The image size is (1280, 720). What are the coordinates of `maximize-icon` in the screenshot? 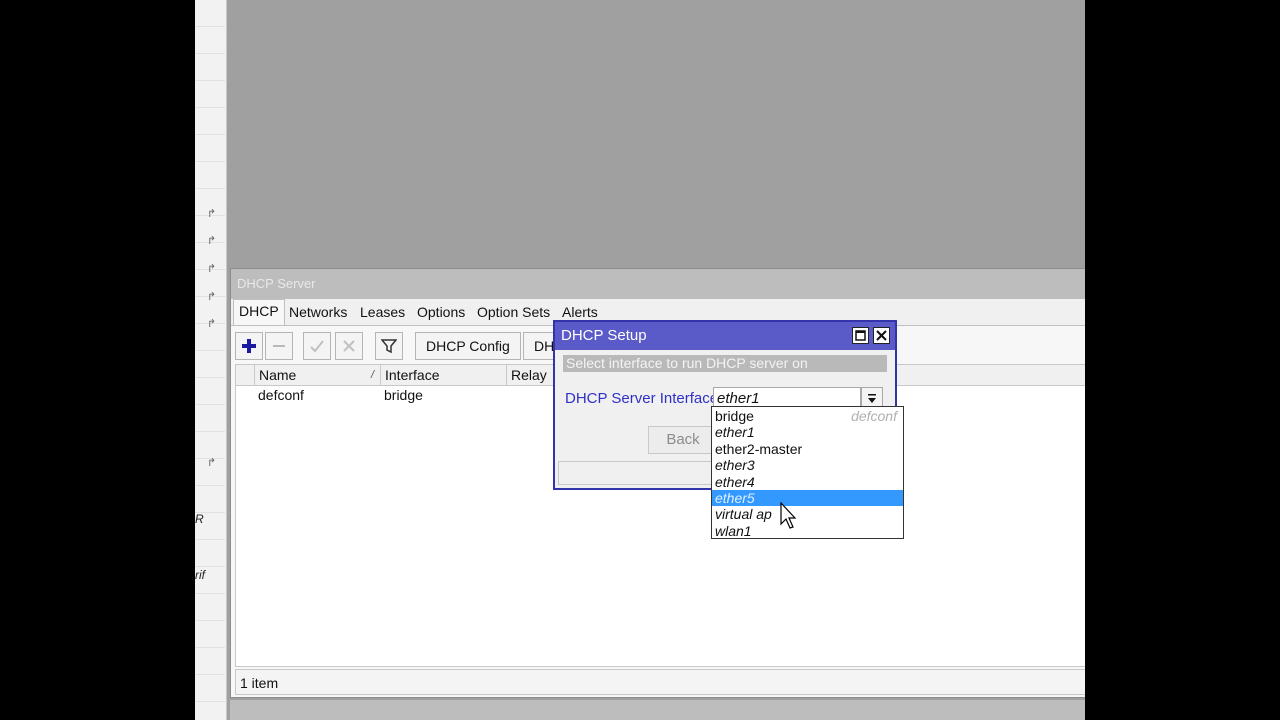 It's located at (860, 335).